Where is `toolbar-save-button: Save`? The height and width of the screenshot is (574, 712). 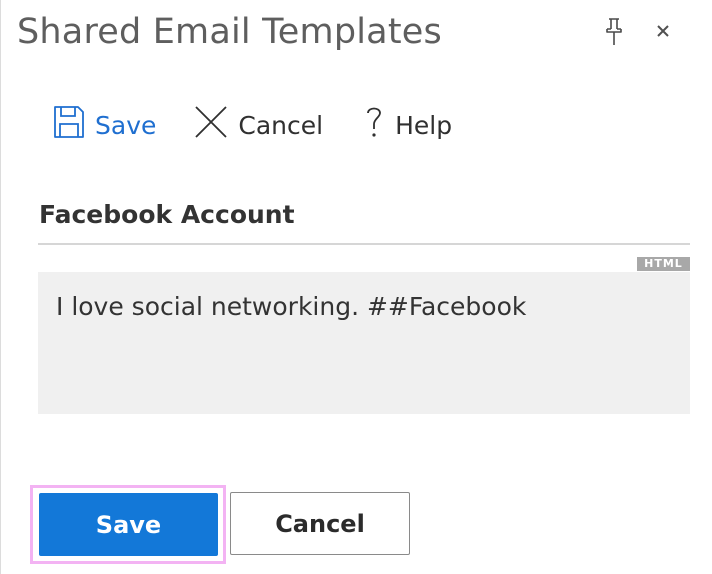 toolbar-save-button: Save is located at coordinates (104, 125).